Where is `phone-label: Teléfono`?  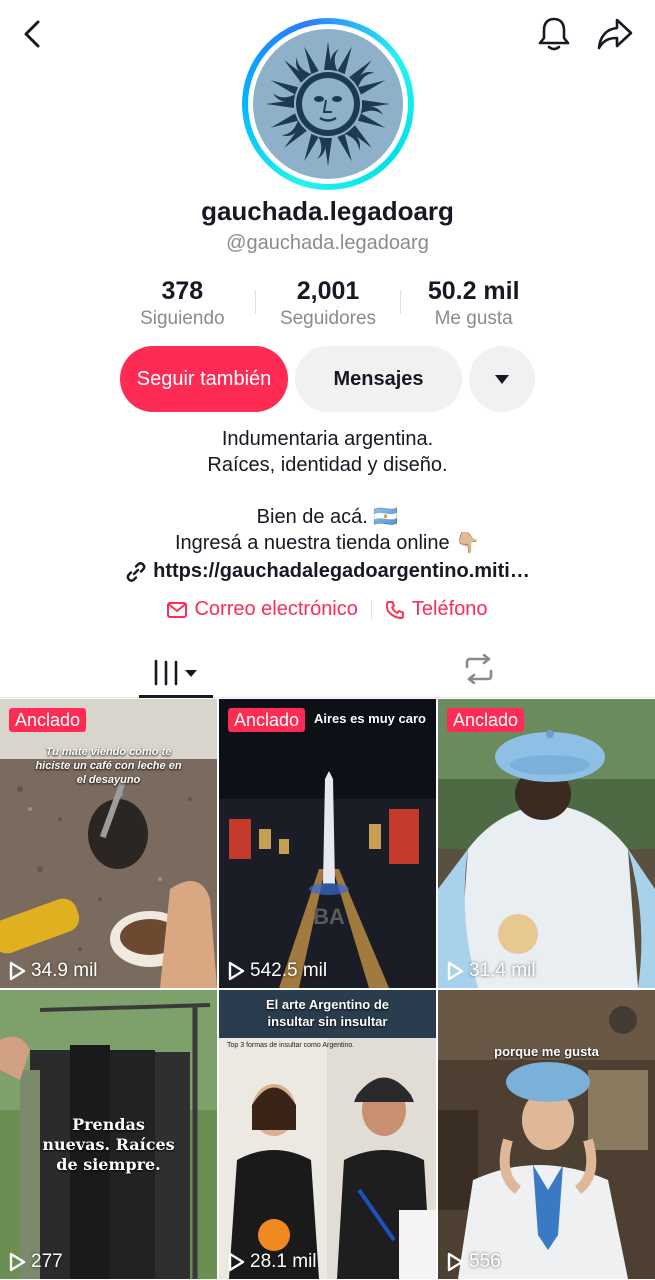
phone-label: Teléfono is located at coordinates (449, 609).